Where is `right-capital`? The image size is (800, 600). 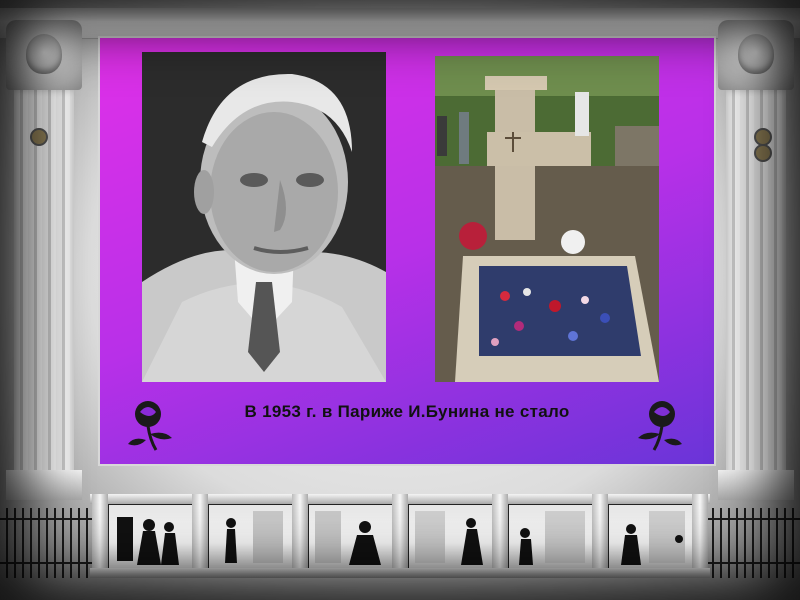
right-capital is located at coordinates (756, 55).